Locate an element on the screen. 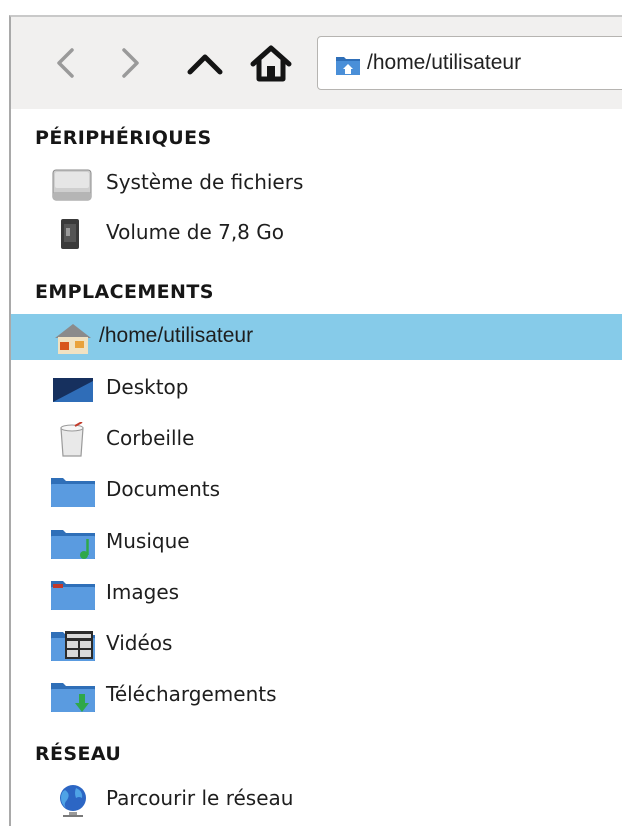 The width and height of the screenshot is (622, 826). home-folder-icon is located at coordinates (73, 339).